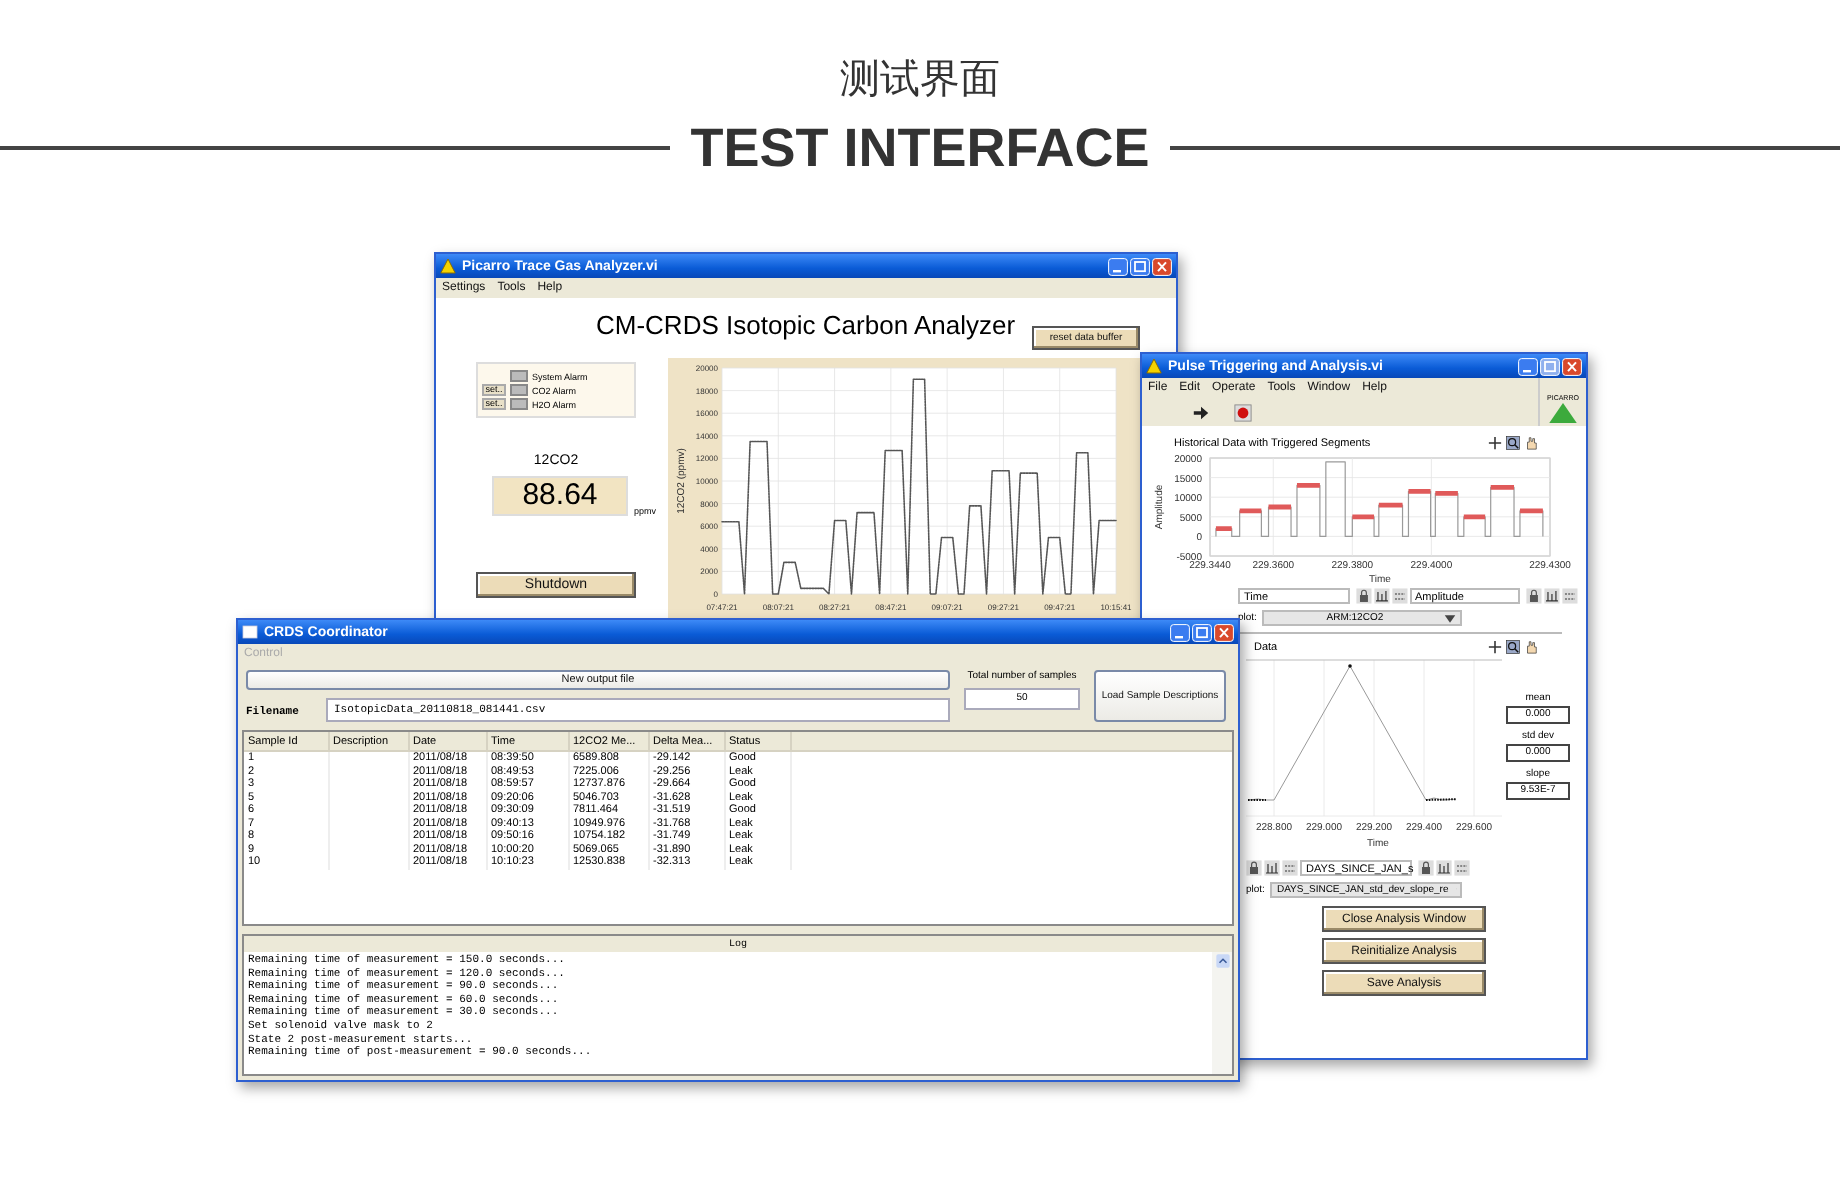 This screenshot has height=1184, width=1840. I want to click on triangle-logo-icon, so click(1563, 413).